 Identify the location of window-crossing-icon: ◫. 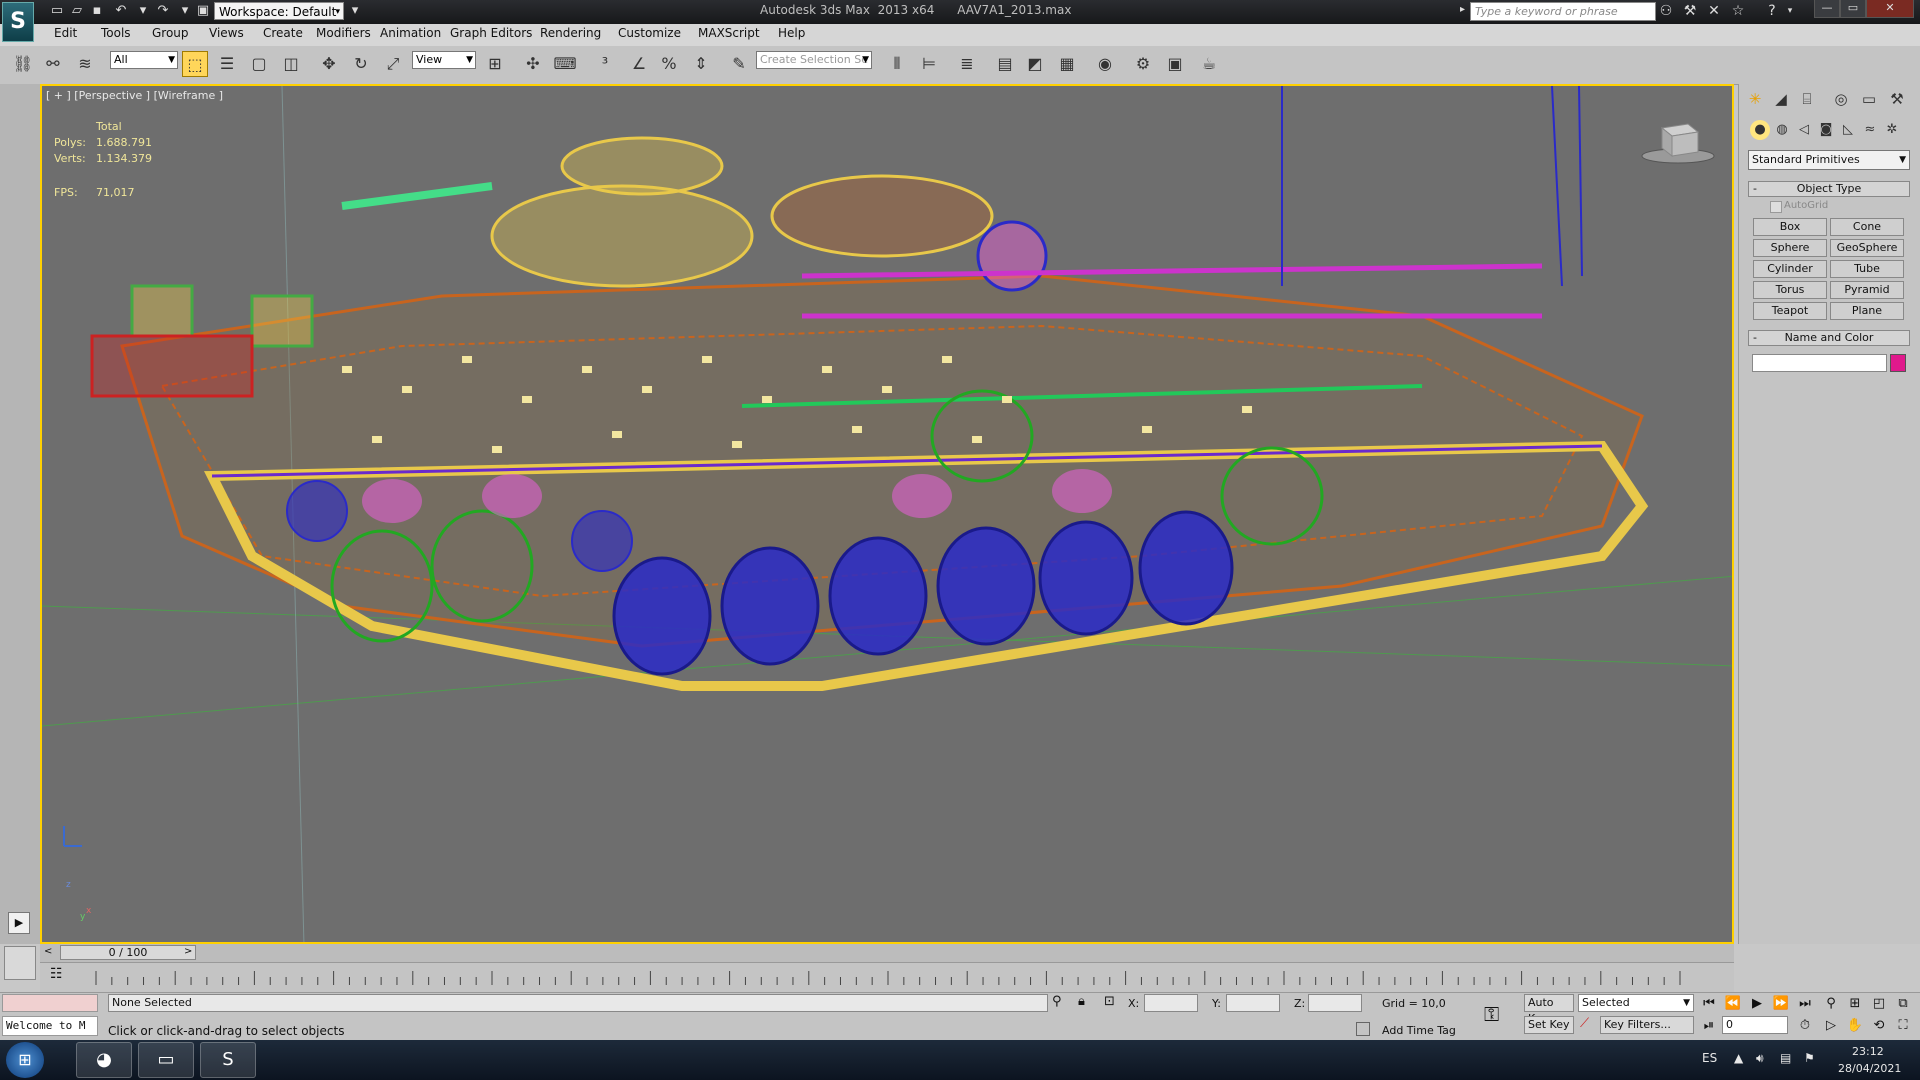
(291, 64).